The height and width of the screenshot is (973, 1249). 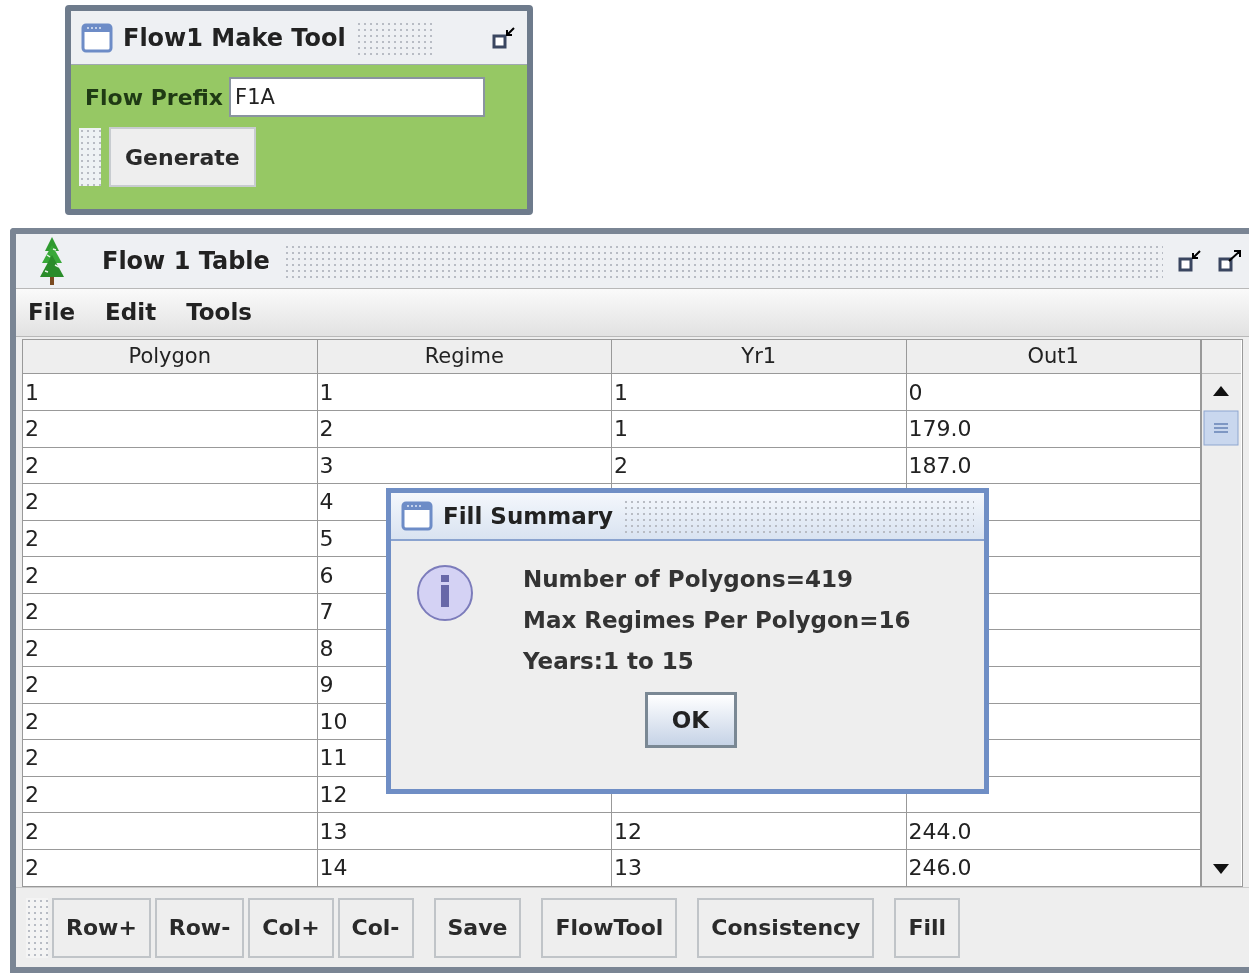 What do you see at coordinates (1221, 428) in the screenshot?
I see `scroll-thumb` at bounding box center [1221, 428].